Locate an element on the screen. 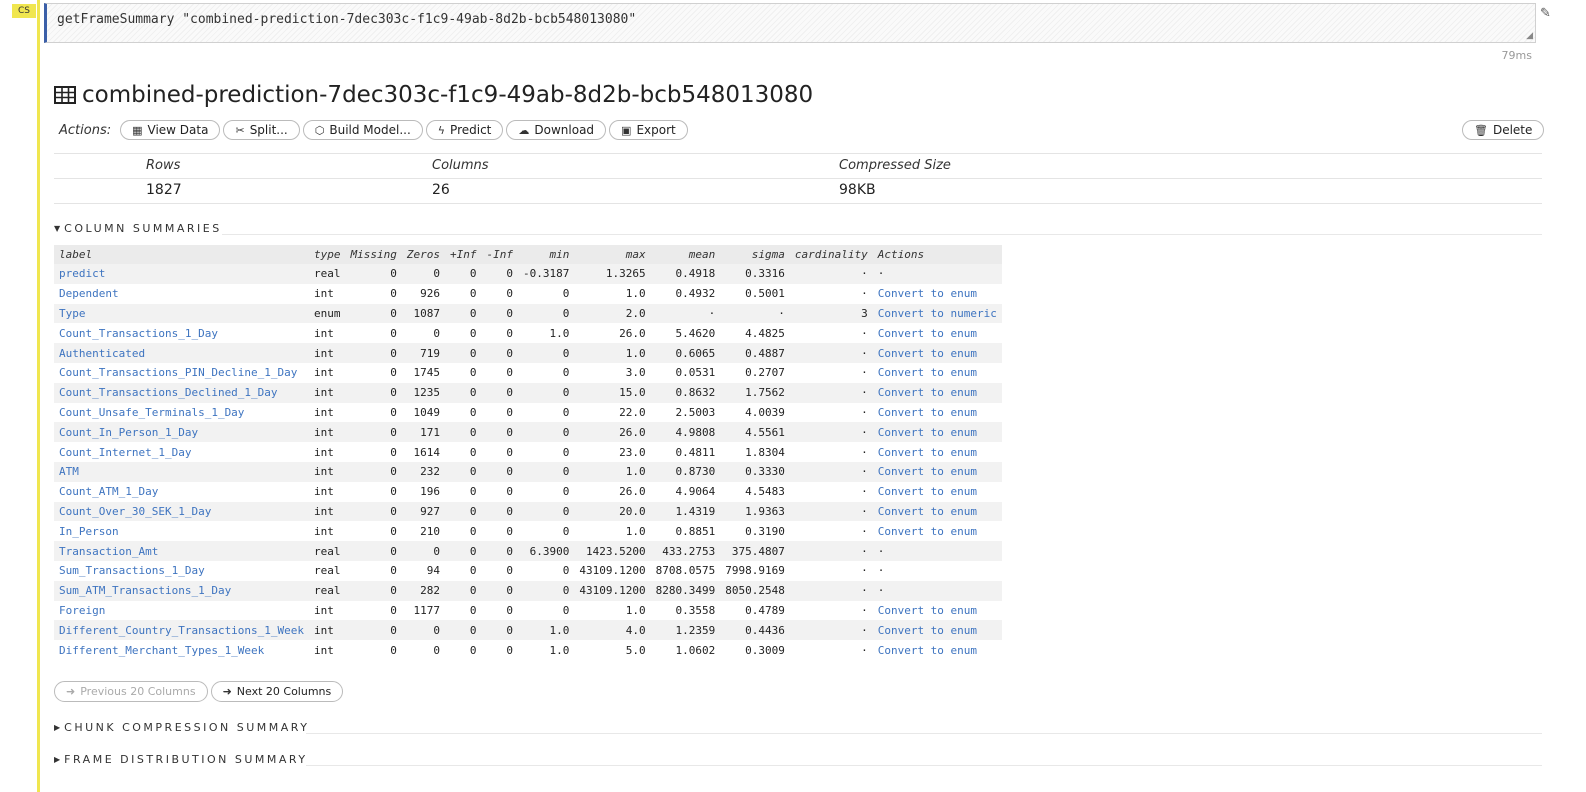 This screenshot has width=1586, height=792. summary-top-divider is located at coordinates (798, 153).